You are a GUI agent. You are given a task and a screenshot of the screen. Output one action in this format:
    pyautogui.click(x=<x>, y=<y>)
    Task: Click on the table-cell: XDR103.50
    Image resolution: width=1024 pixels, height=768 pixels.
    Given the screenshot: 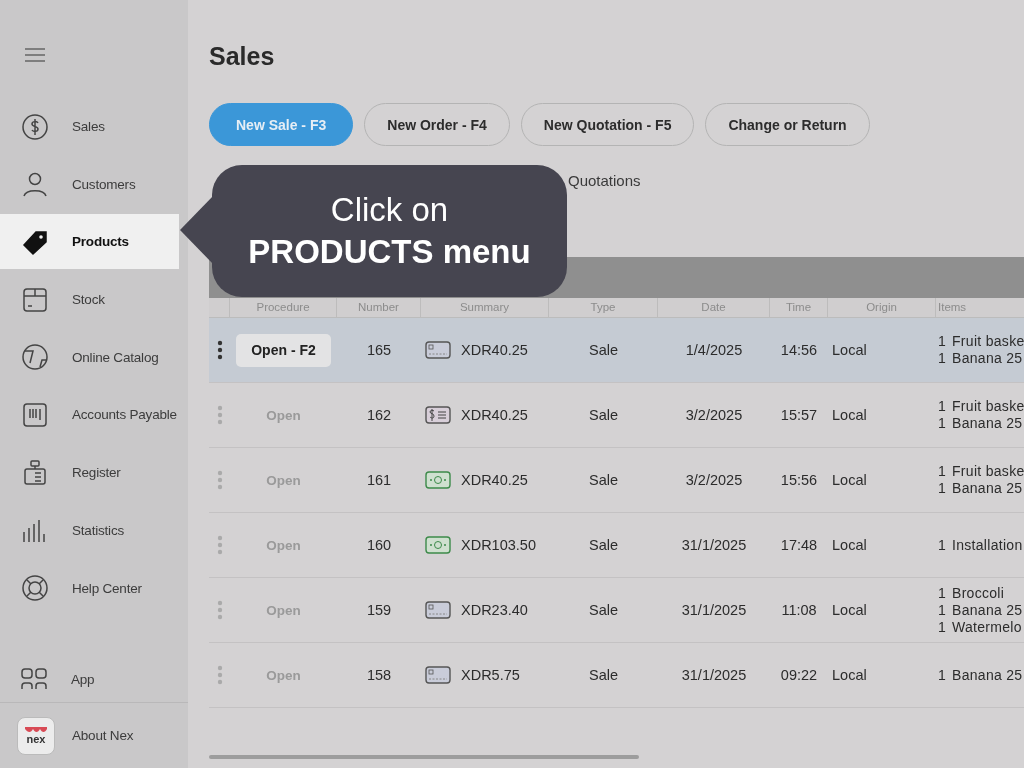 What is the action you would take?
    pyautogui.click(x=498, y=545)
    